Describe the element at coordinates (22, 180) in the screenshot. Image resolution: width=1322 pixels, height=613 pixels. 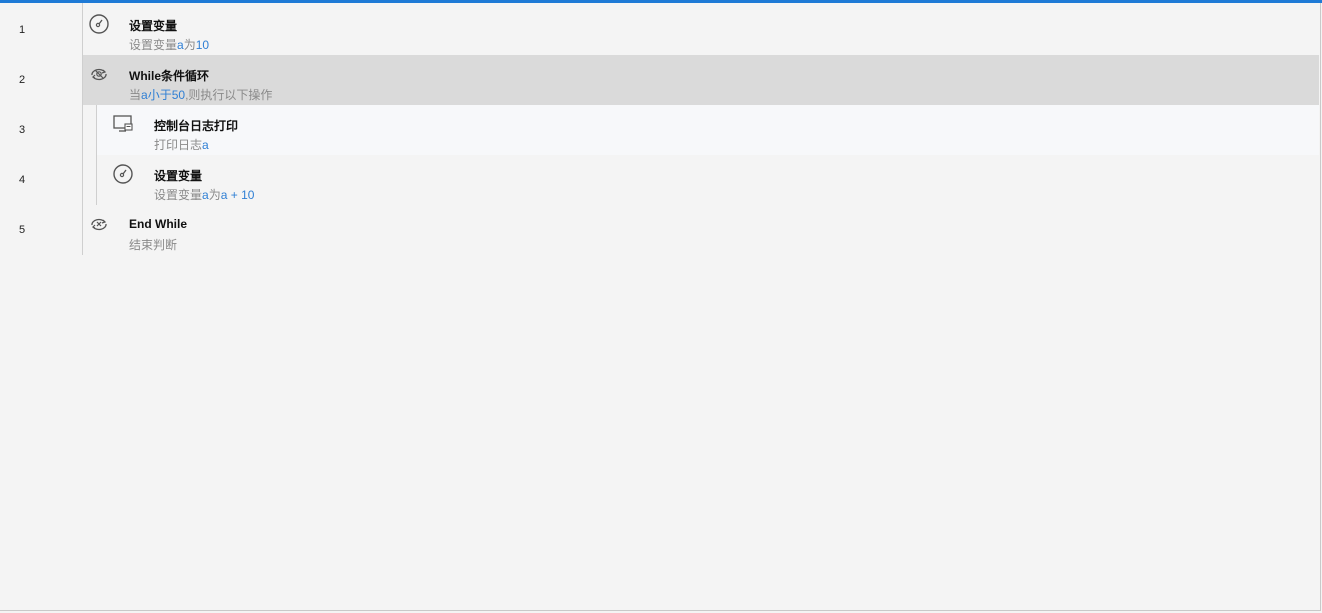
I see `line-number: 4` at that location.